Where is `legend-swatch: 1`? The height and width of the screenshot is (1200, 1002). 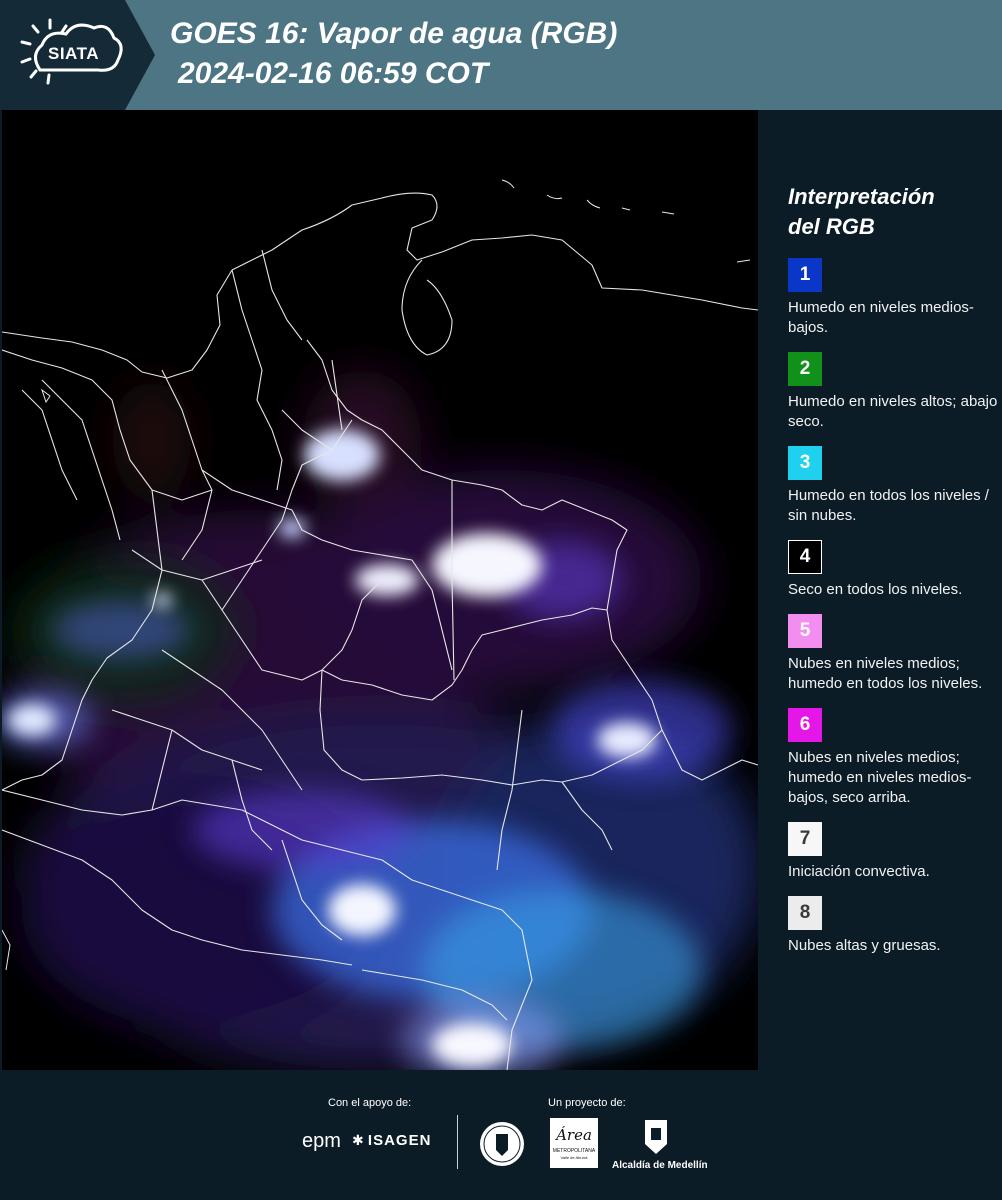
legend-swatch: 1 is located at coordinates (805, 275).